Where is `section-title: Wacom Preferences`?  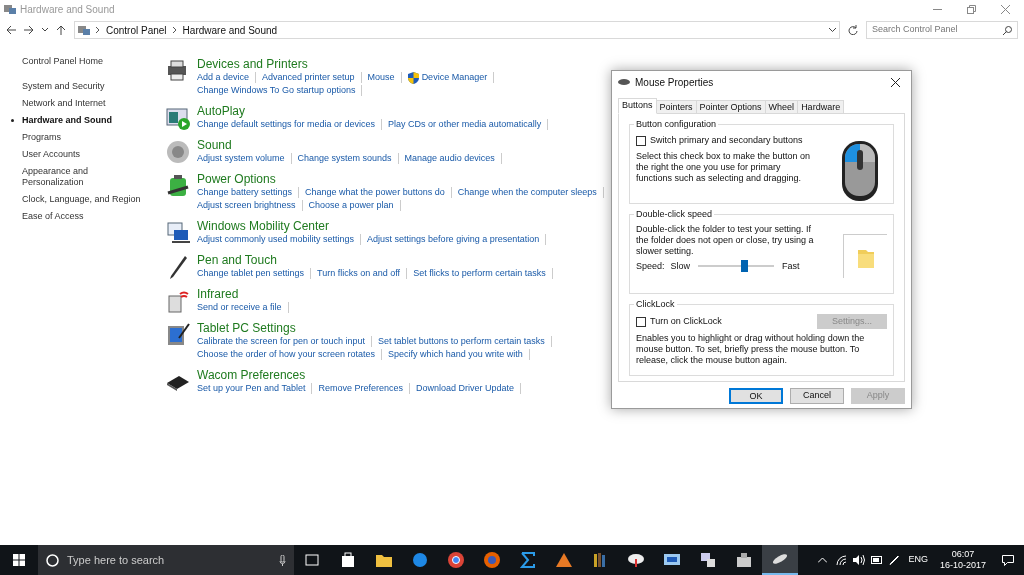
section-title: Wacom Preferences is located at coordinates (251, 375).